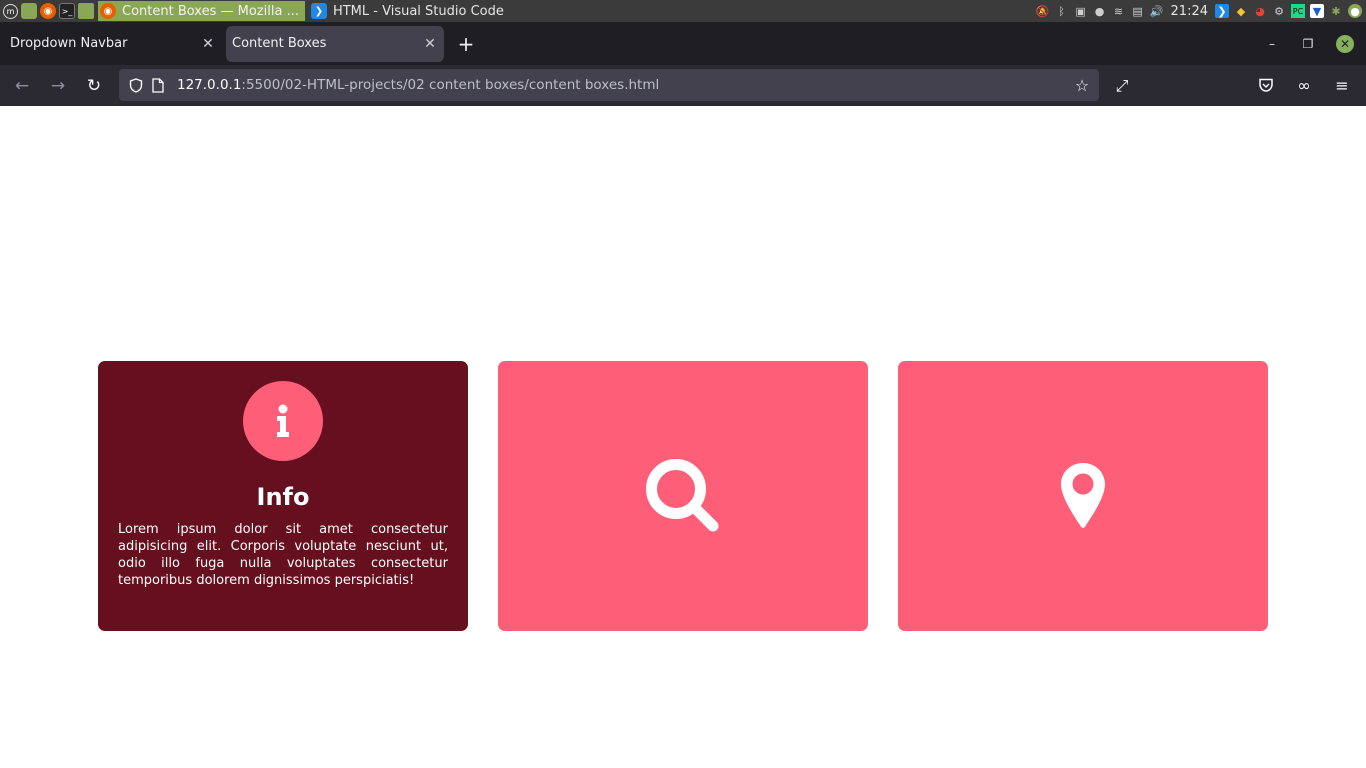  What do you see at coordinates (1304, 86) in the screenshot?
I see `private-mask-icon: ∞` at bounding box center [1304, 86].